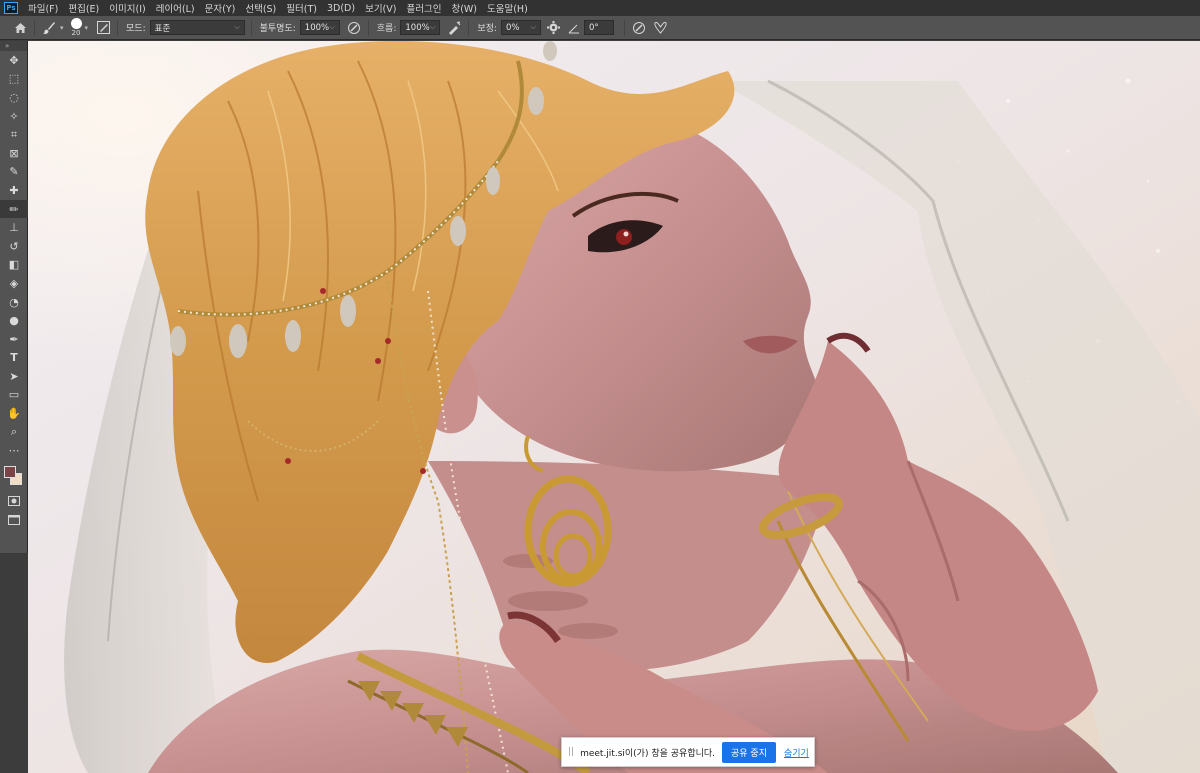  Describe the element at coordinates (796, 752) in the screenshot. I see `hide-link: 숨기기` at that location.